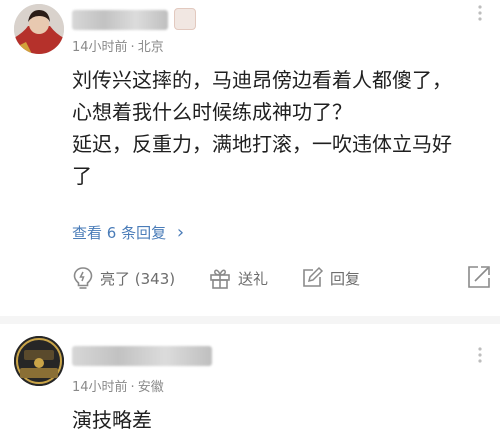  What do you see at coordinates (250, 320) in the screenshot?
I see `comment-divider` at bounding box center [250, 320].